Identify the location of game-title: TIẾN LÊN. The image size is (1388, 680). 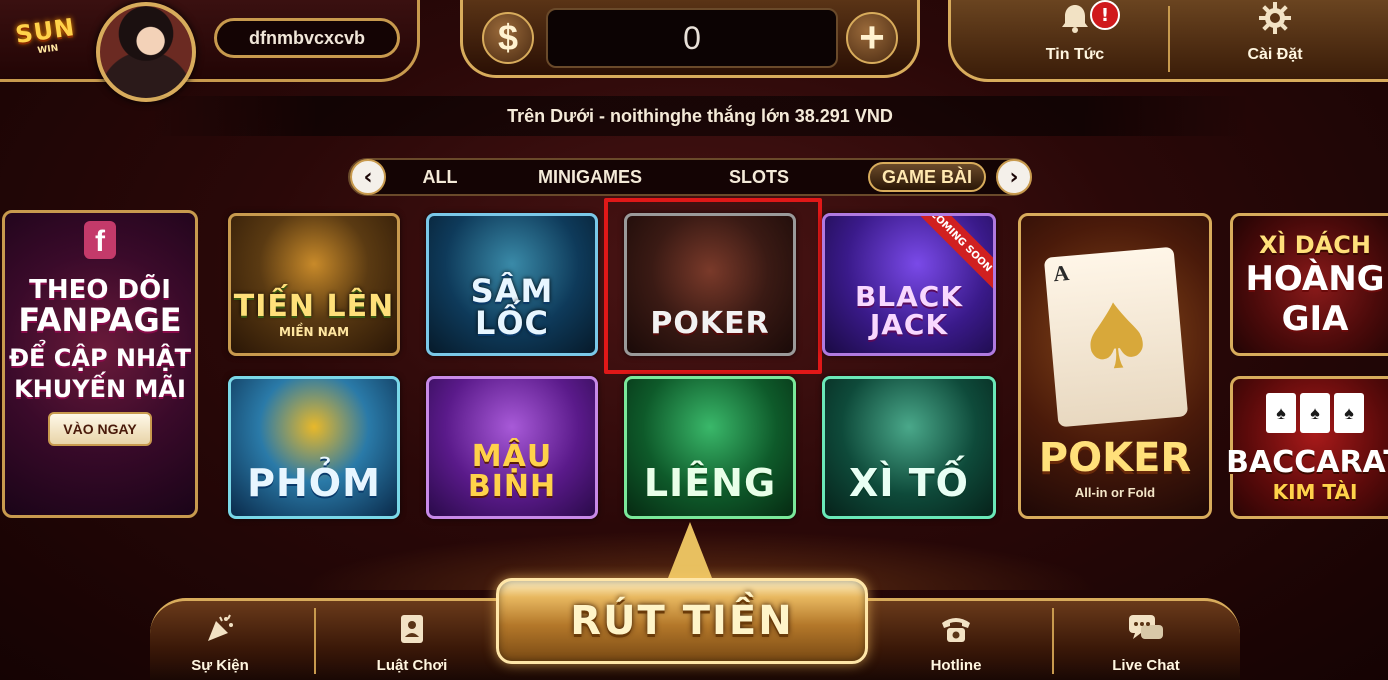
(314, 306).